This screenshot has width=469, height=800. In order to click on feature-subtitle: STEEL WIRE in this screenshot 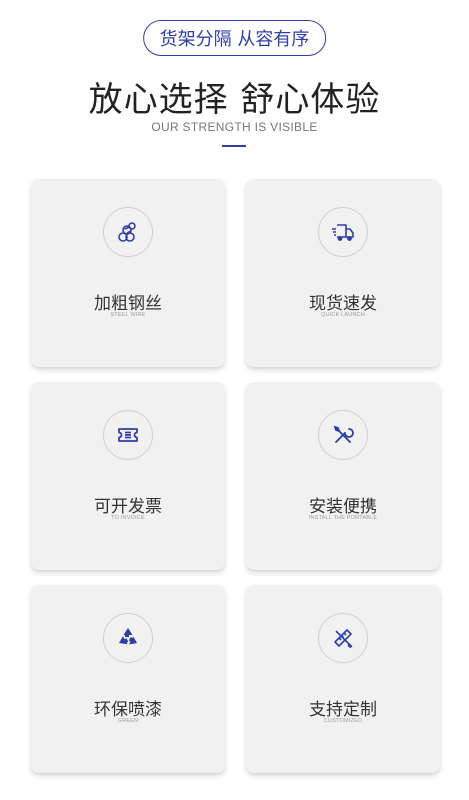, I will do `click(128, 315)`.